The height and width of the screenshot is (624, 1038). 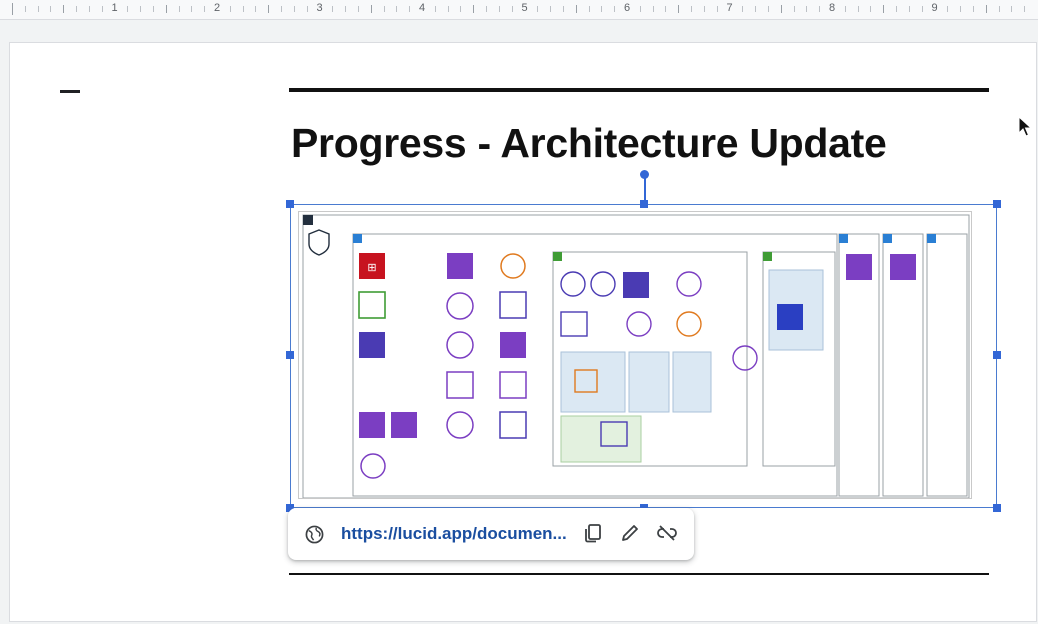 What do you see at coordinates (639, 574) in the screenshot?
I see `bottom-divider-line` at bounding box center [639, 574].